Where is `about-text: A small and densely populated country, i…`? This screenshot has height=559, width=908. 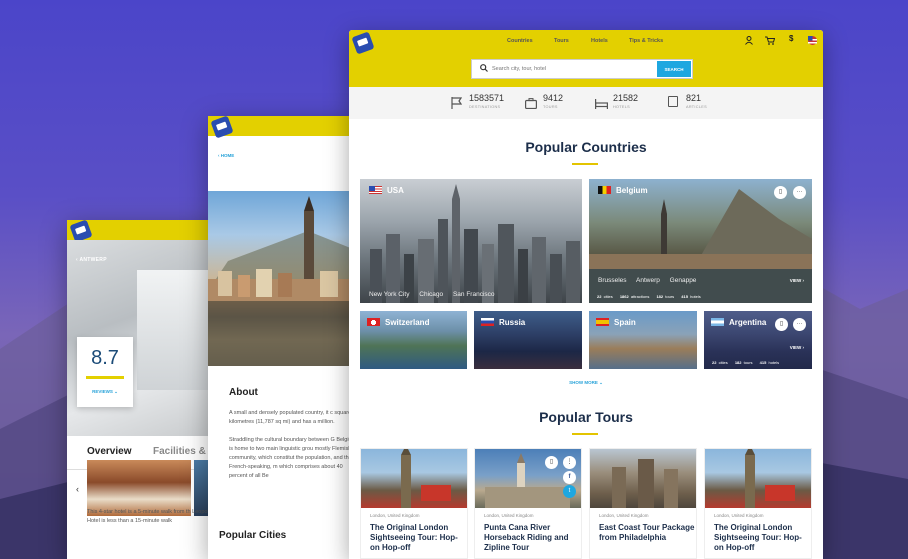
about-text: A small and densely populated country, i… is located at coordinates (293, 445).